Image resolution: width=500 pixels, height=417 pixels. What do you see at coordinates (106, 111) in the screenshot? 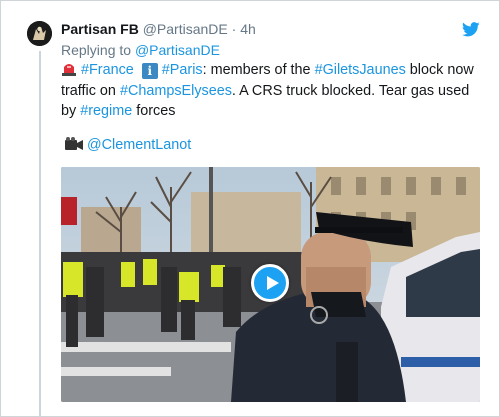
I see `hashtag-regime-link: #regime` at bounding box center [106, 111].